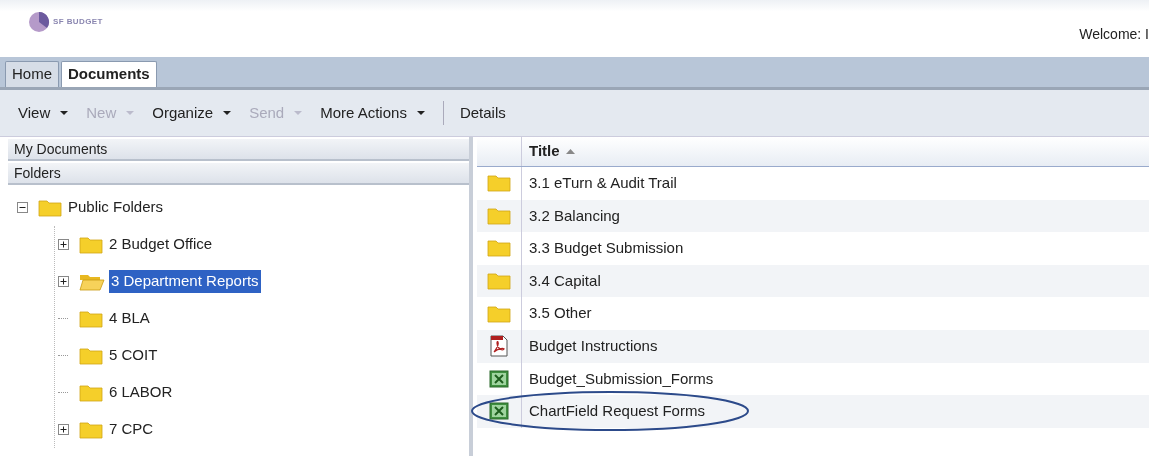  Describe the element at coordinates (192, 113) in the screenshot. I see `toolbar-menu: Organize` at that location.